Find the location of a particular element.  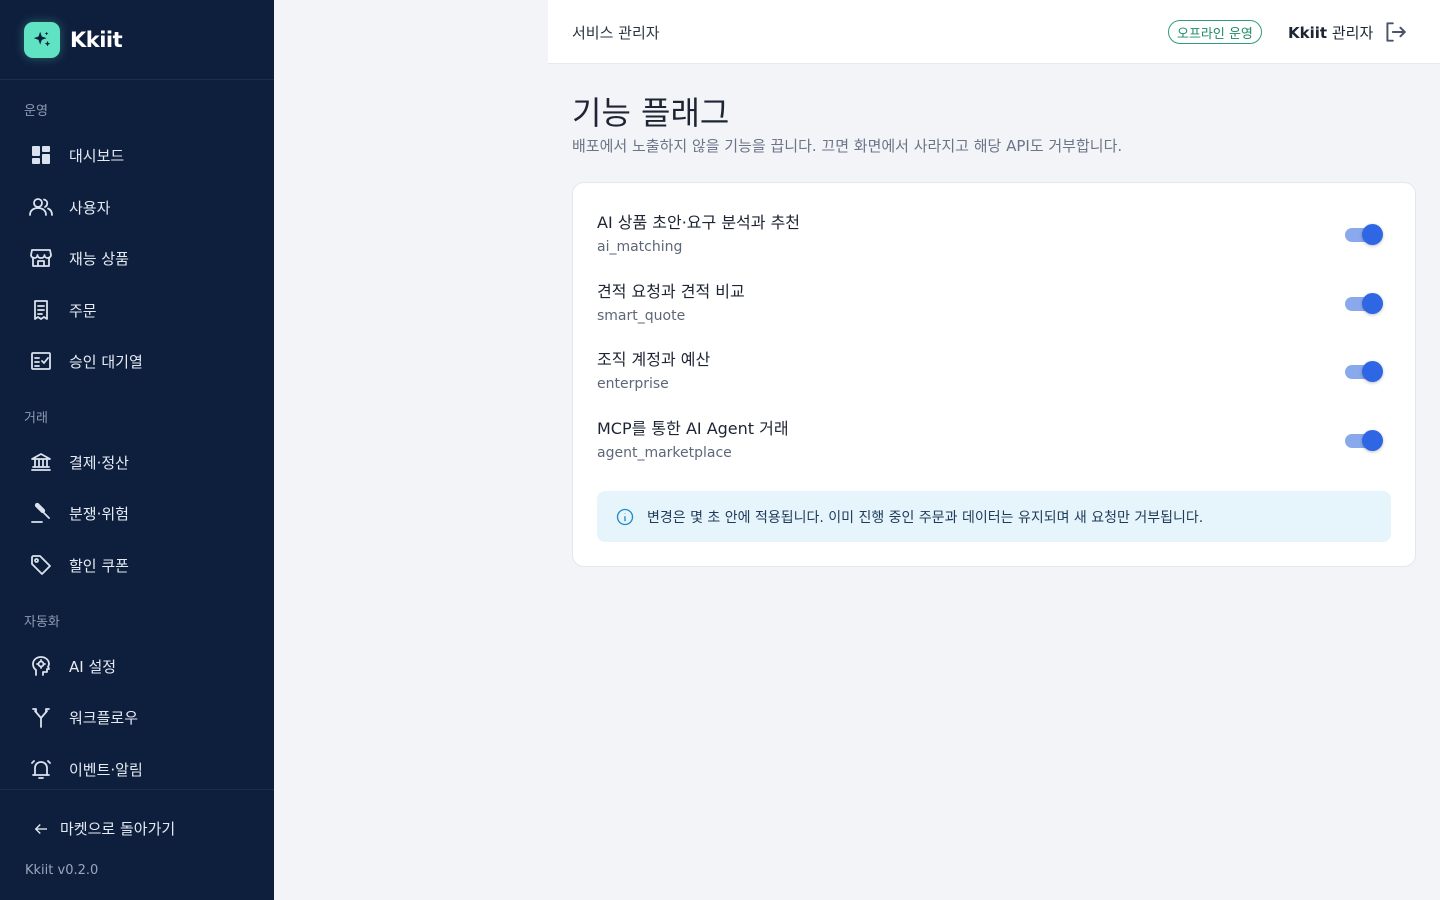

top-header: 서비스 관리자 오프라인 운영 Kkiit 관리자 is located at coordinates (994, 32).